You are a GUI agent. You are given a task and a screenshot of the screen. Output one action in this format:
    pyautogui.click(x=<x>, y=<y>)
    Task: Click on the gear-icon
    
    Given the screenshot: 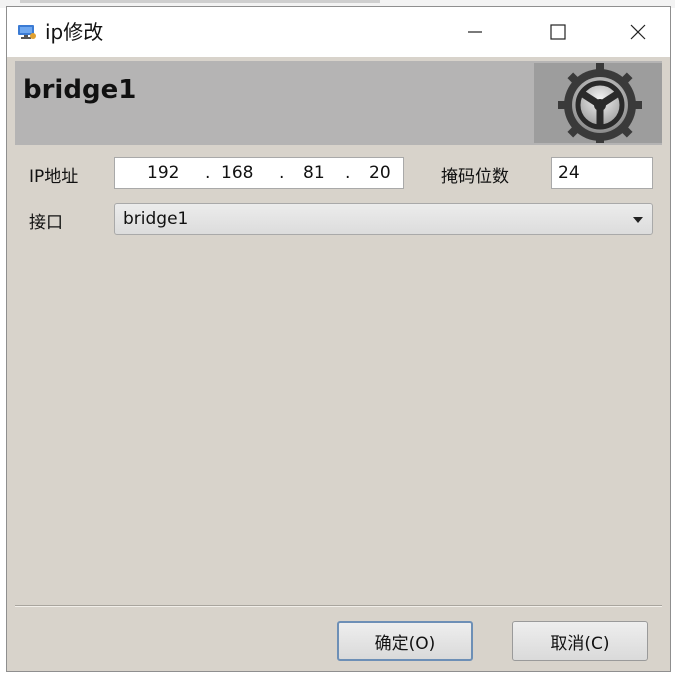 What is the action you would take?
    pyautogui.click(x=600, y=105)
    